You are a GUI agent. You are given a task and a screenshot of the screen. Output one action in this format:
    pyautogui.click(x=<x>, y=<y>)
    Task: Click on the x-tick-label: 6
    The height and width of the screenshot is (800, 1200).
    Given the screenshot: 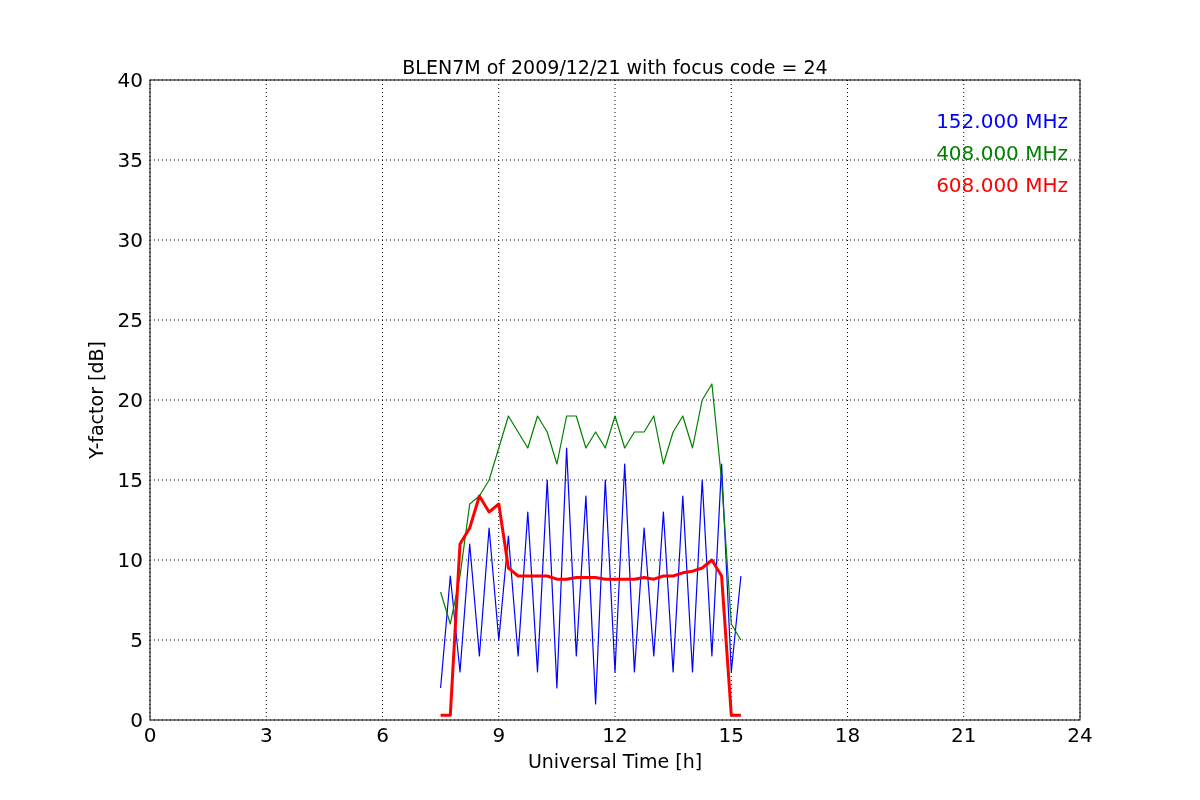 What is the action you would take?
    pyautogui.click(x=382, y=735)
    